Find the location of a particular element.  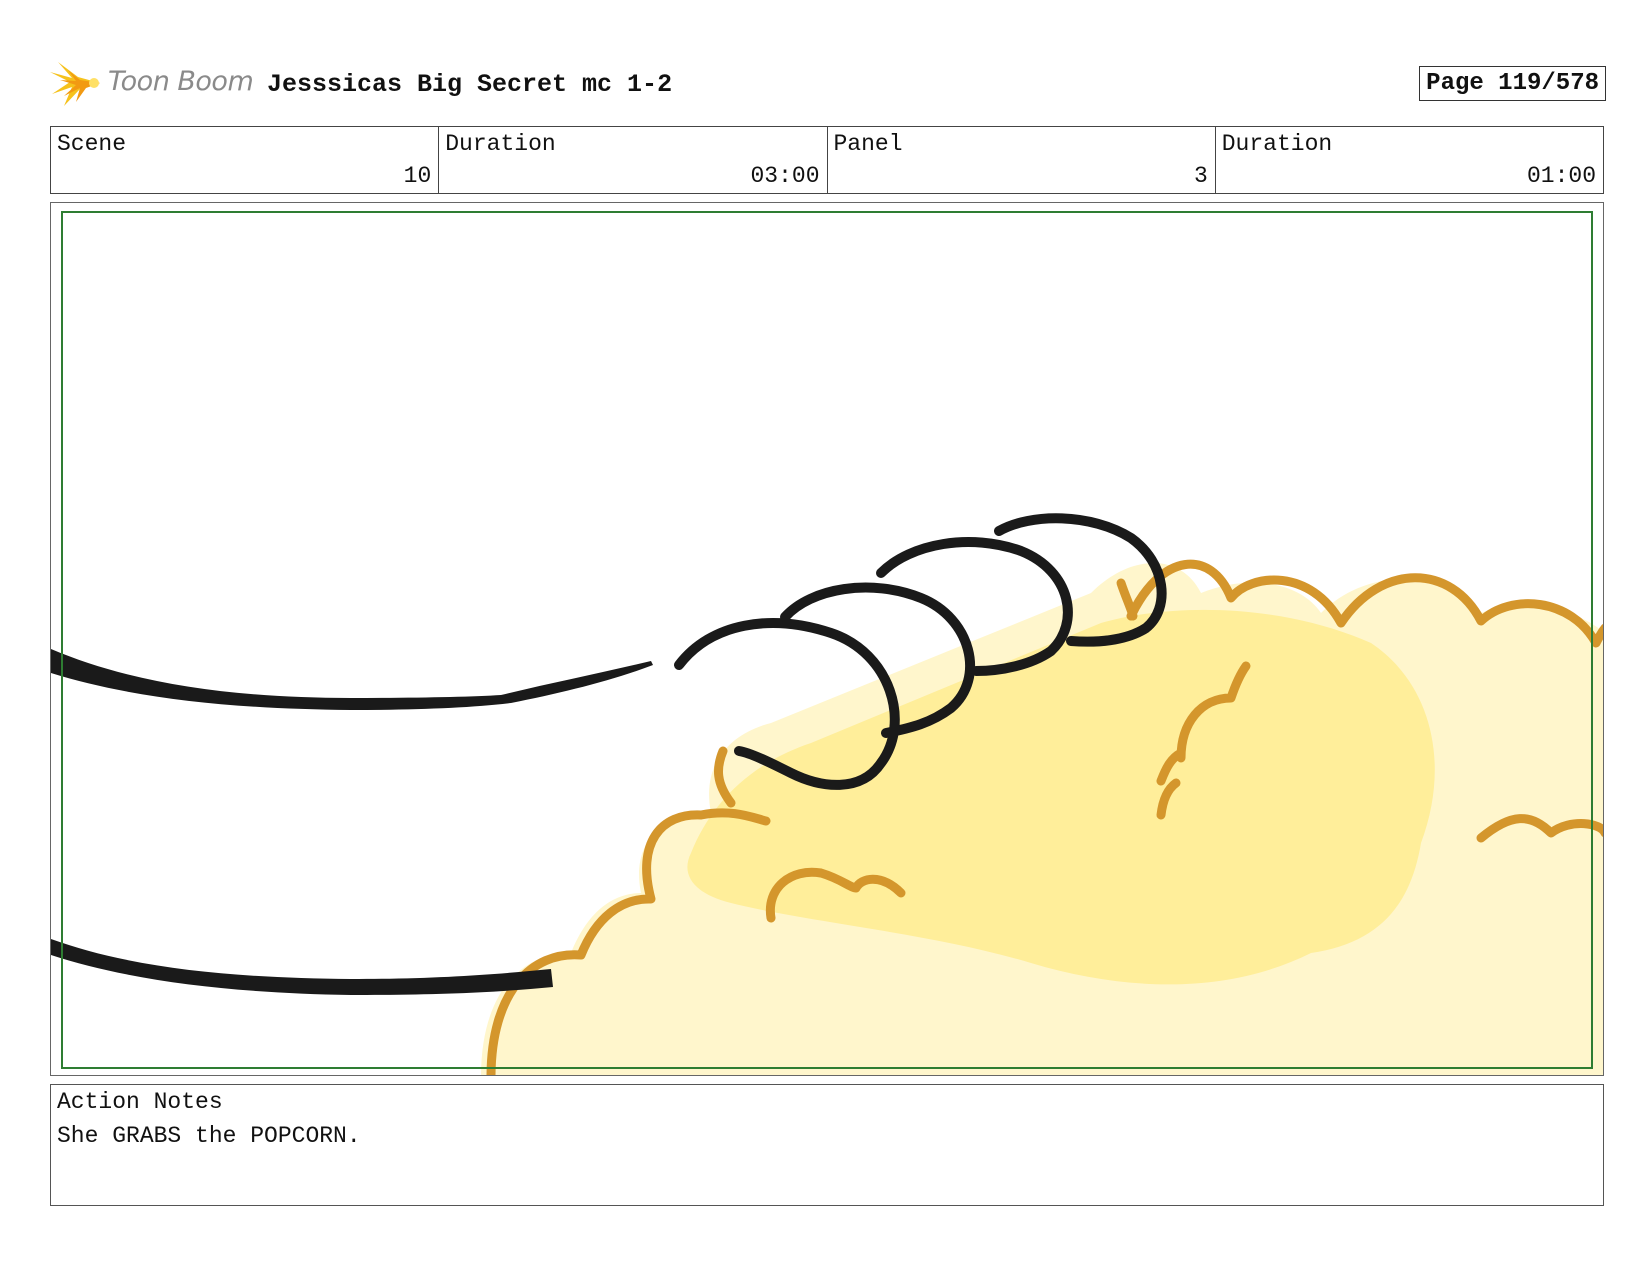

scene-duration-value: 03:00 is located at coordinates (785, 176).